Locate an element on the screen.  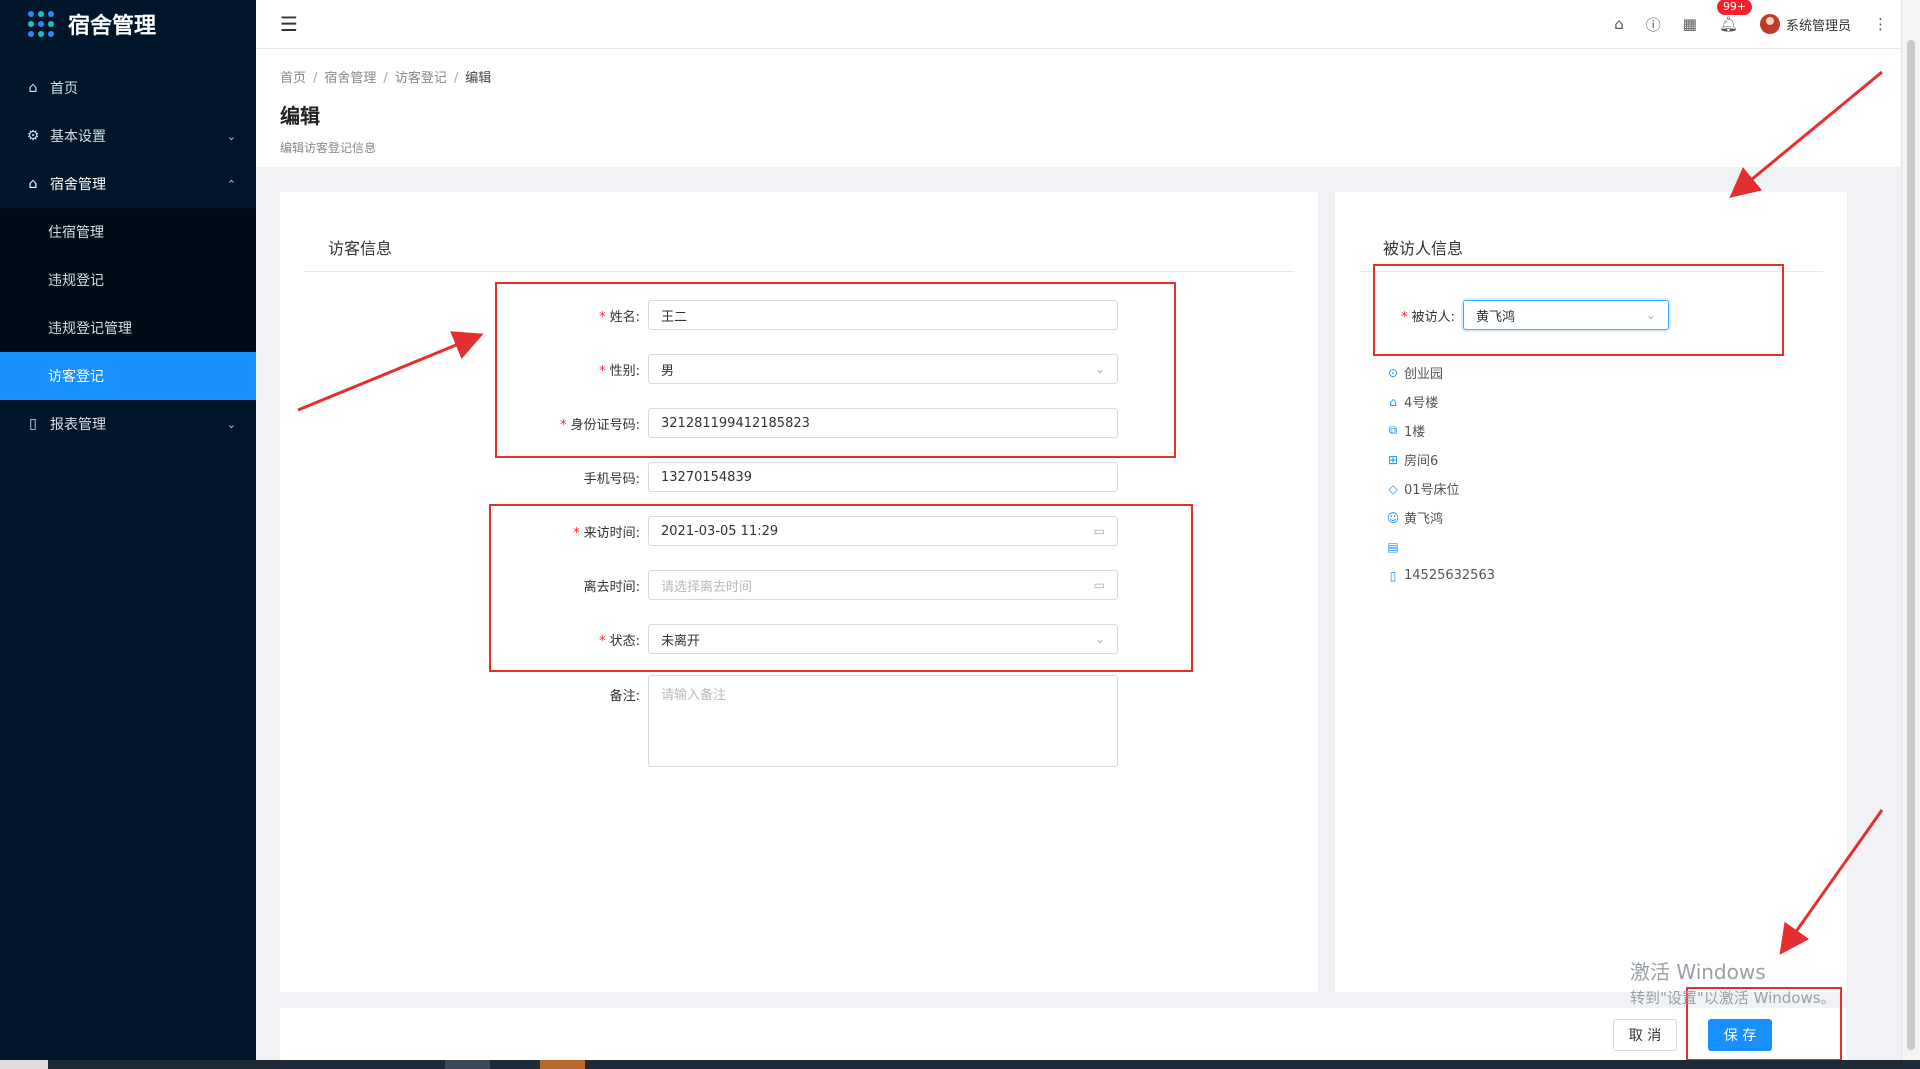
form-row-name: * 姓名: 王二 is located at coordinates (799, 315).